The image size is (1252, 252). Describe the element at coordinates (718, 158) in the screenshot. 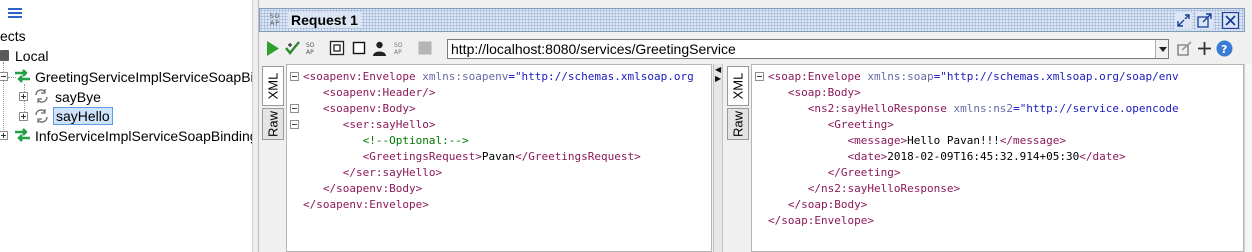

I see `editor-splitter: ◀ ▶` at that location.